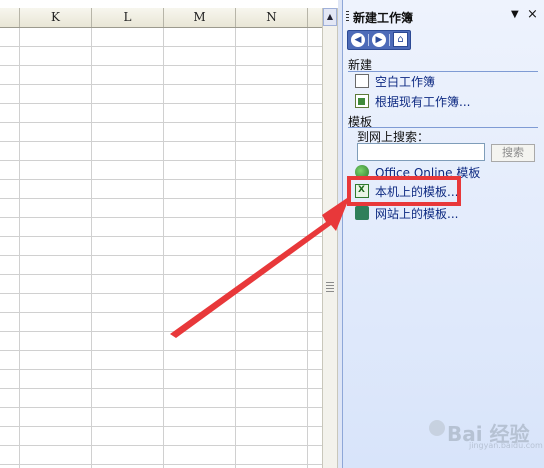 The image size is (544, 468). Describe the element at coordinates (437, 428) in the screenshot. I see `paw-logo-icon` at that location.